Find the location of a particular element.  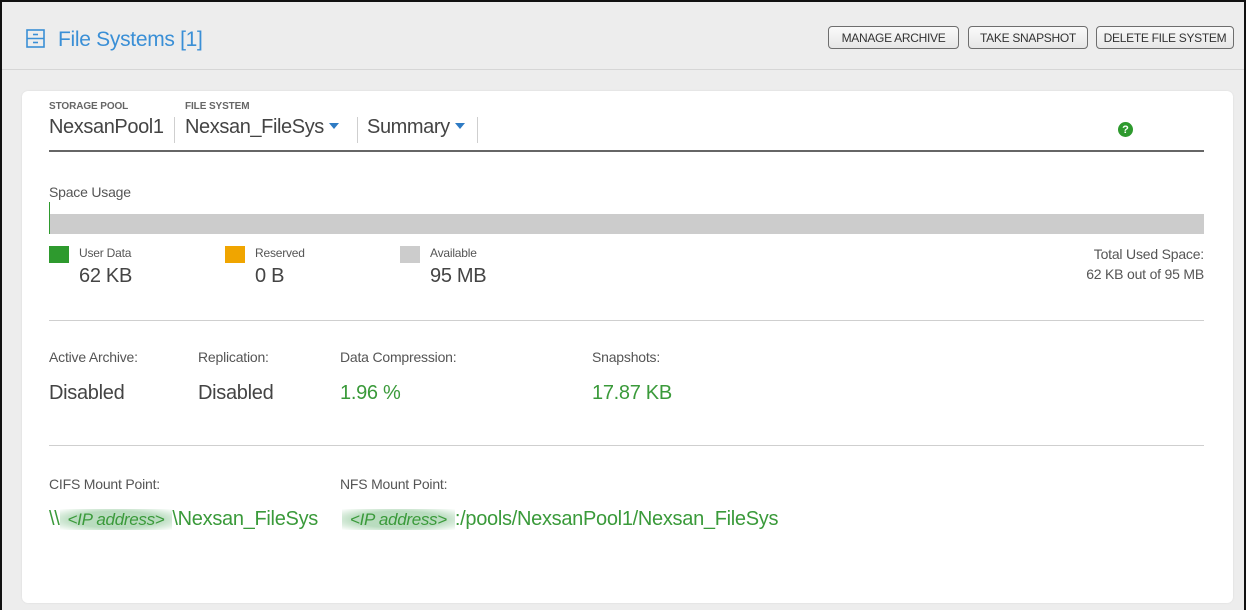

user-data-label: User Data is located at coordinates (105, 253).